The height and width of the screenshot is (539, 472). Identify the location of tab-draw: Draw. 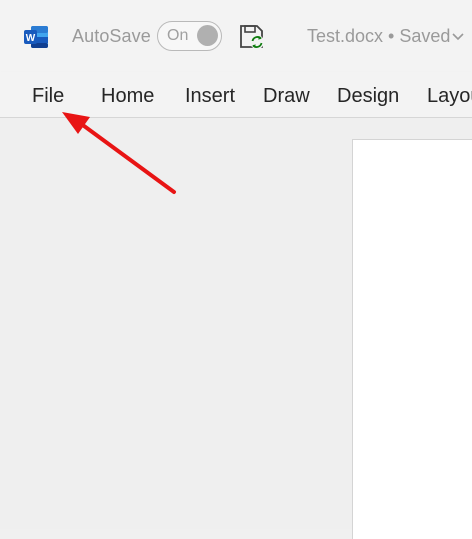
(286, 96).